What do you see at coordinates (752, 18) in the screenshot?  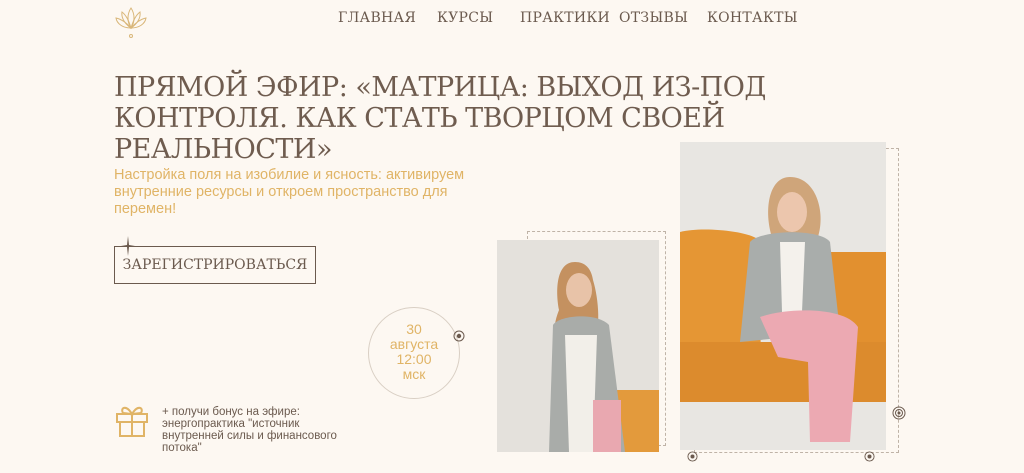 I see `nav-item-contacts: КОНТАКТЫ` at bounding box center [752, 18].